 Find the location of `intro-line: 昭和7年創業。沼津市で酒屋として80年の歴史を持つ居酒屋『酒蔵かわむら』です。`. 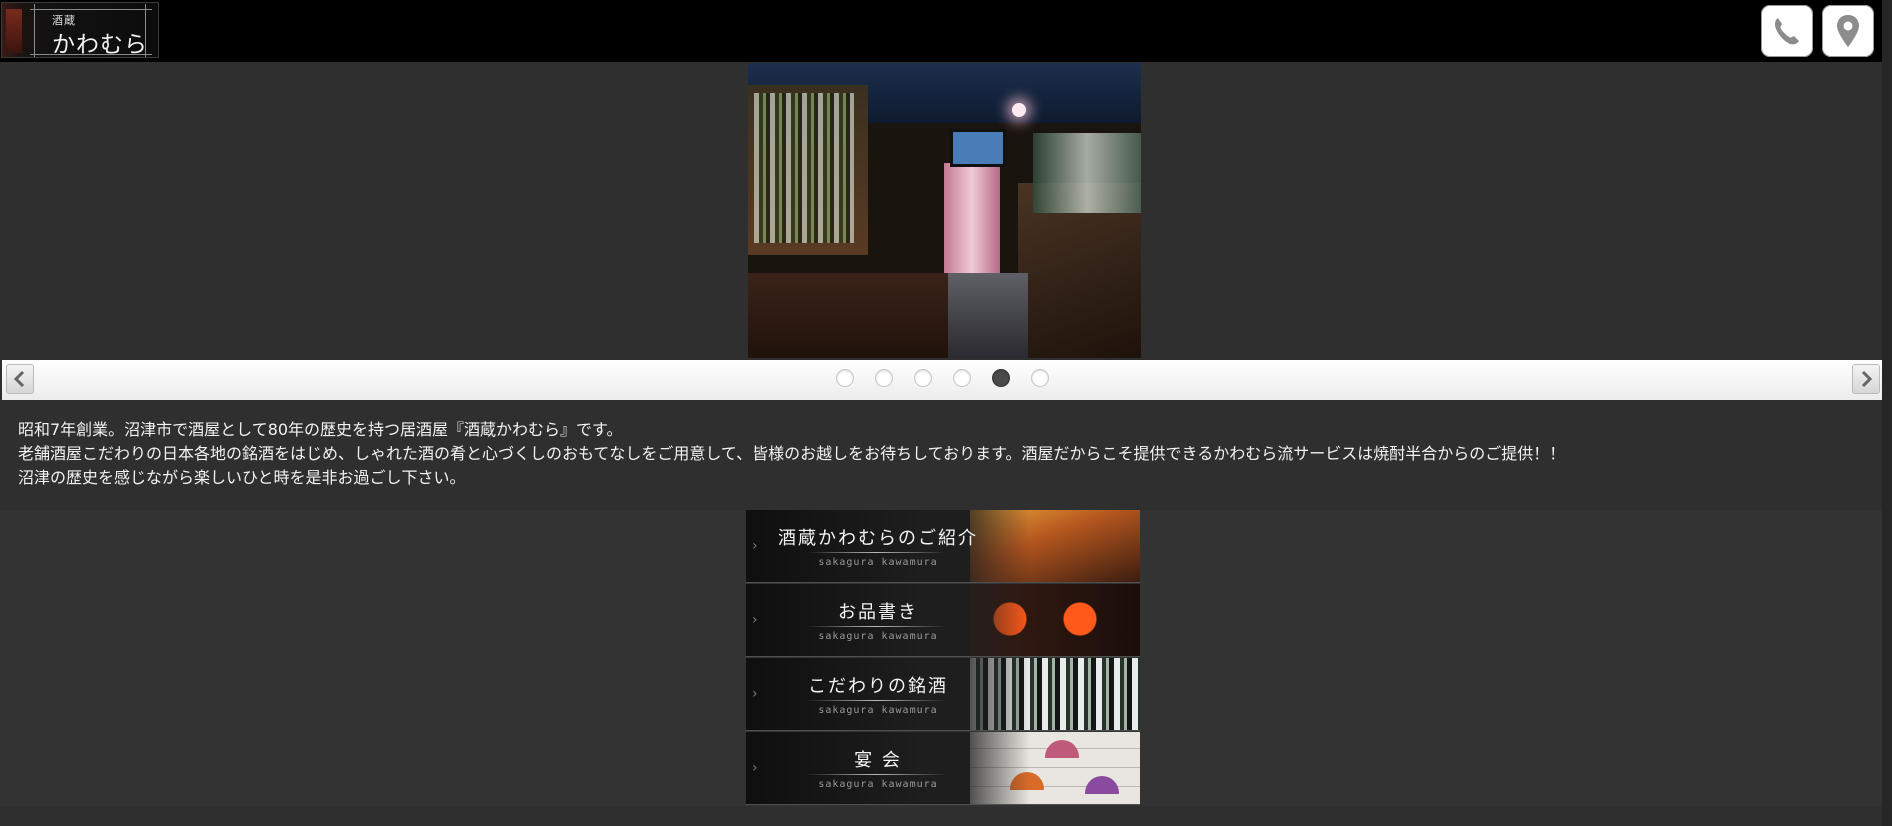

intro-line: 昭和7年創業。沼津市で酒屋として80年の歴史を持つ居酒屋『酒蔵かわむら』です。 is located at coordinates (320, 429).